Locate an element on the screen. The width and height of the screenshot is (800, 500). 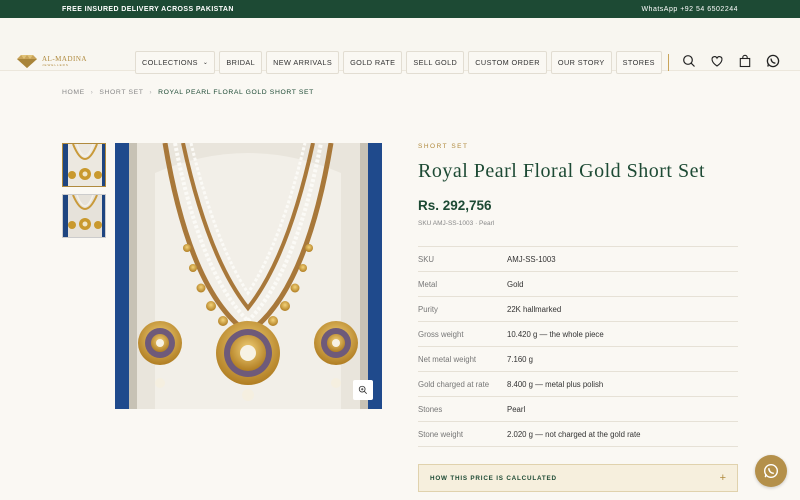
nav-item-custom-order: CUSTOM ORDER is located at coordinates (507, 62).